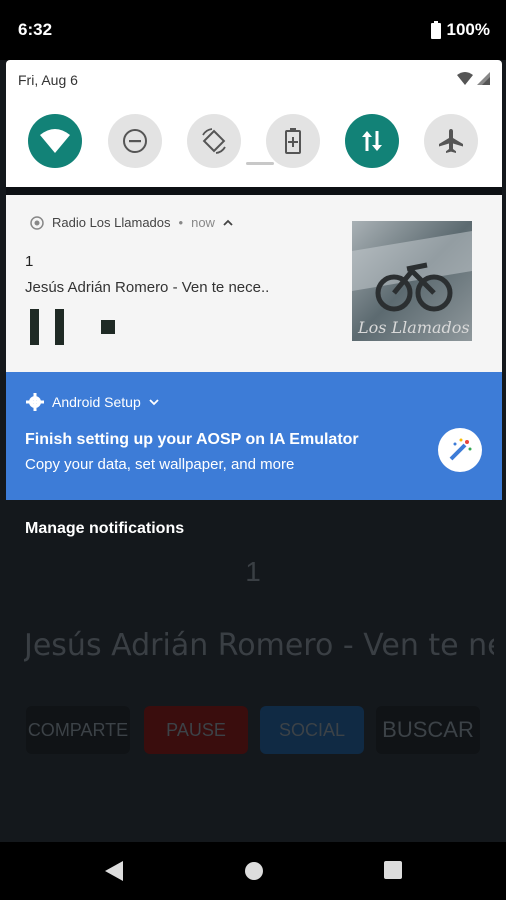  Describe the element at coordinates (35, 29) in the screenshot. I see `status-time: 6:32` at that location.